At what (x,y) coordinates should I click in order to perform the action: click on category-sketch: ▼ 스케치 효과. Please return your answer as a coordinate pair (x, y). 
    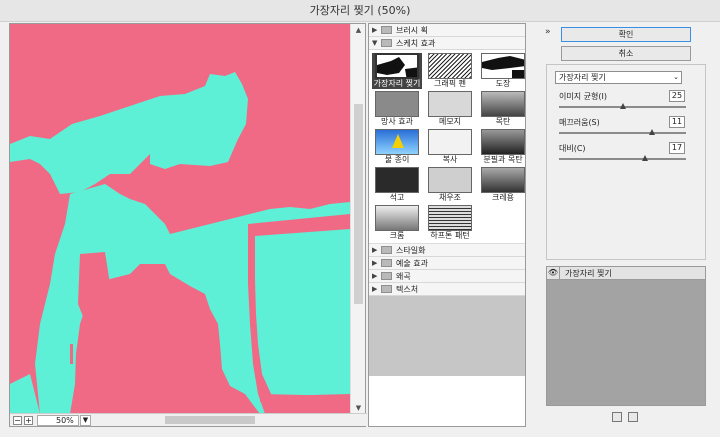
    Looking at the image, I should click on (447, 43).